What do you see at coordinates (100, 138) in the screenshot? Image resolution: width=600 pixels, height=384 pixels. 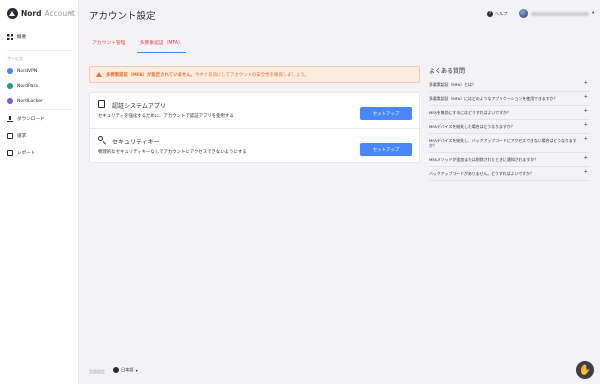 I see `key-icon` at bounding box center [100, 138].